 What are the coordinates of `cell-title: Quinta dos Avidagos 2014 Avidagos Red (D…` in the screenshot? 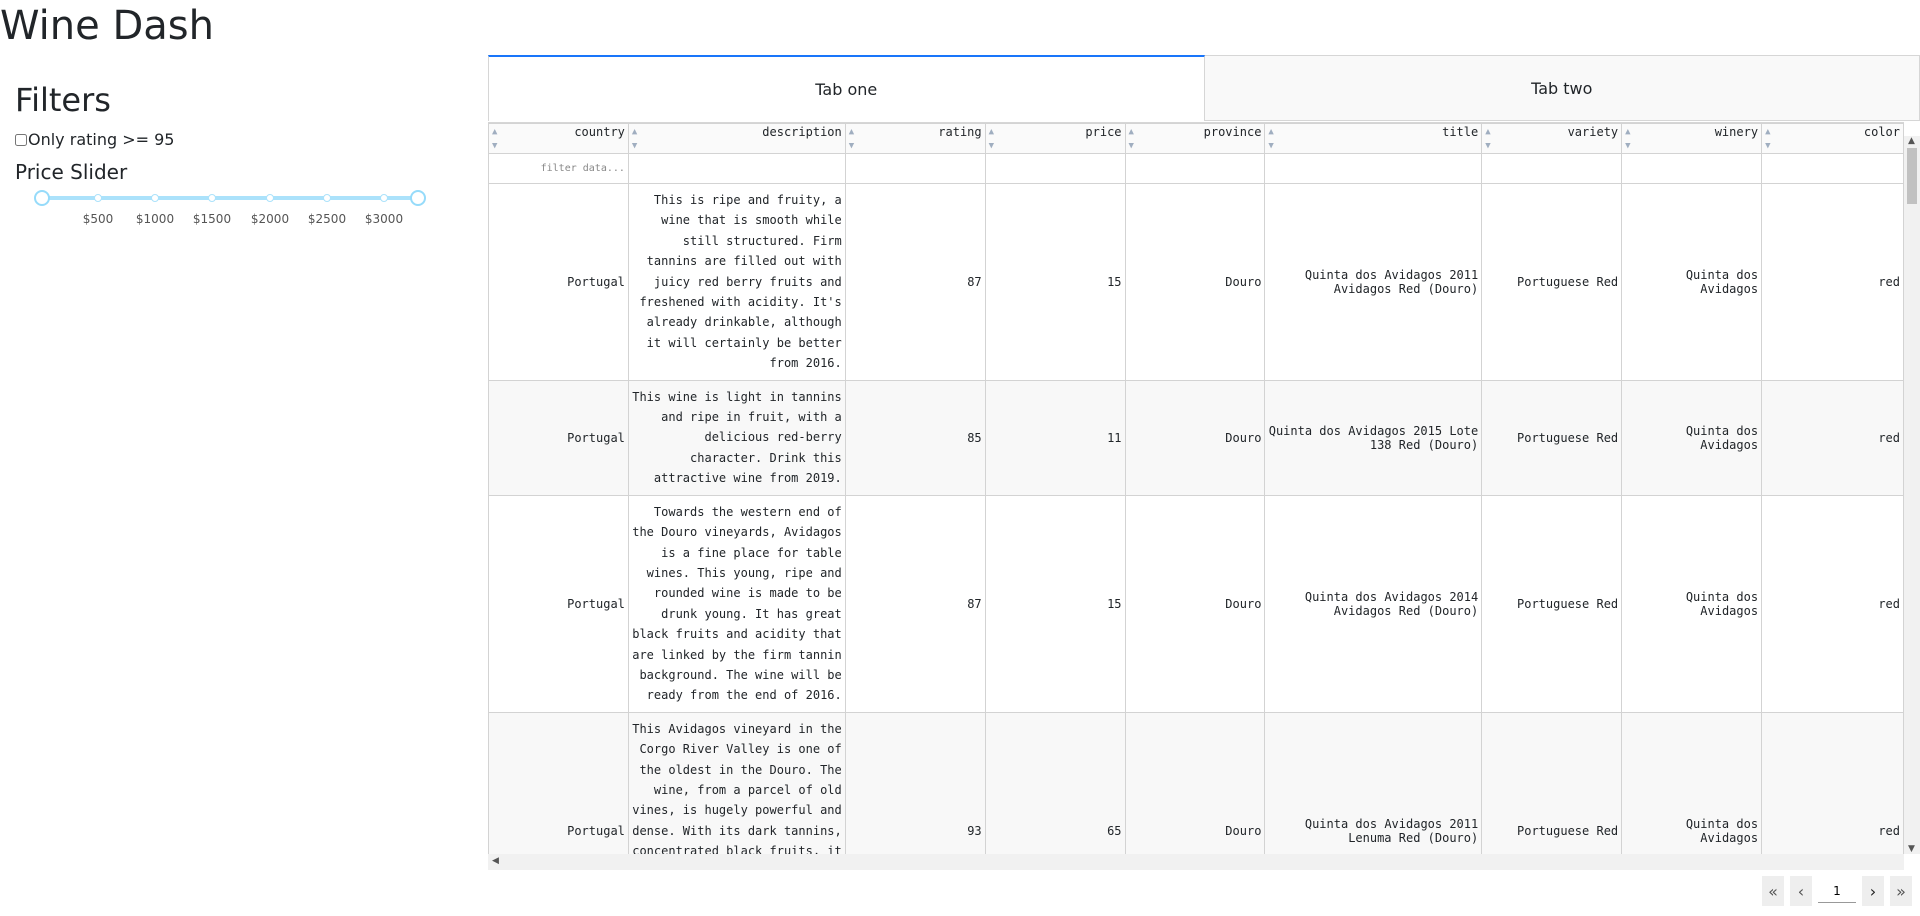 It's located at (1373, 603).